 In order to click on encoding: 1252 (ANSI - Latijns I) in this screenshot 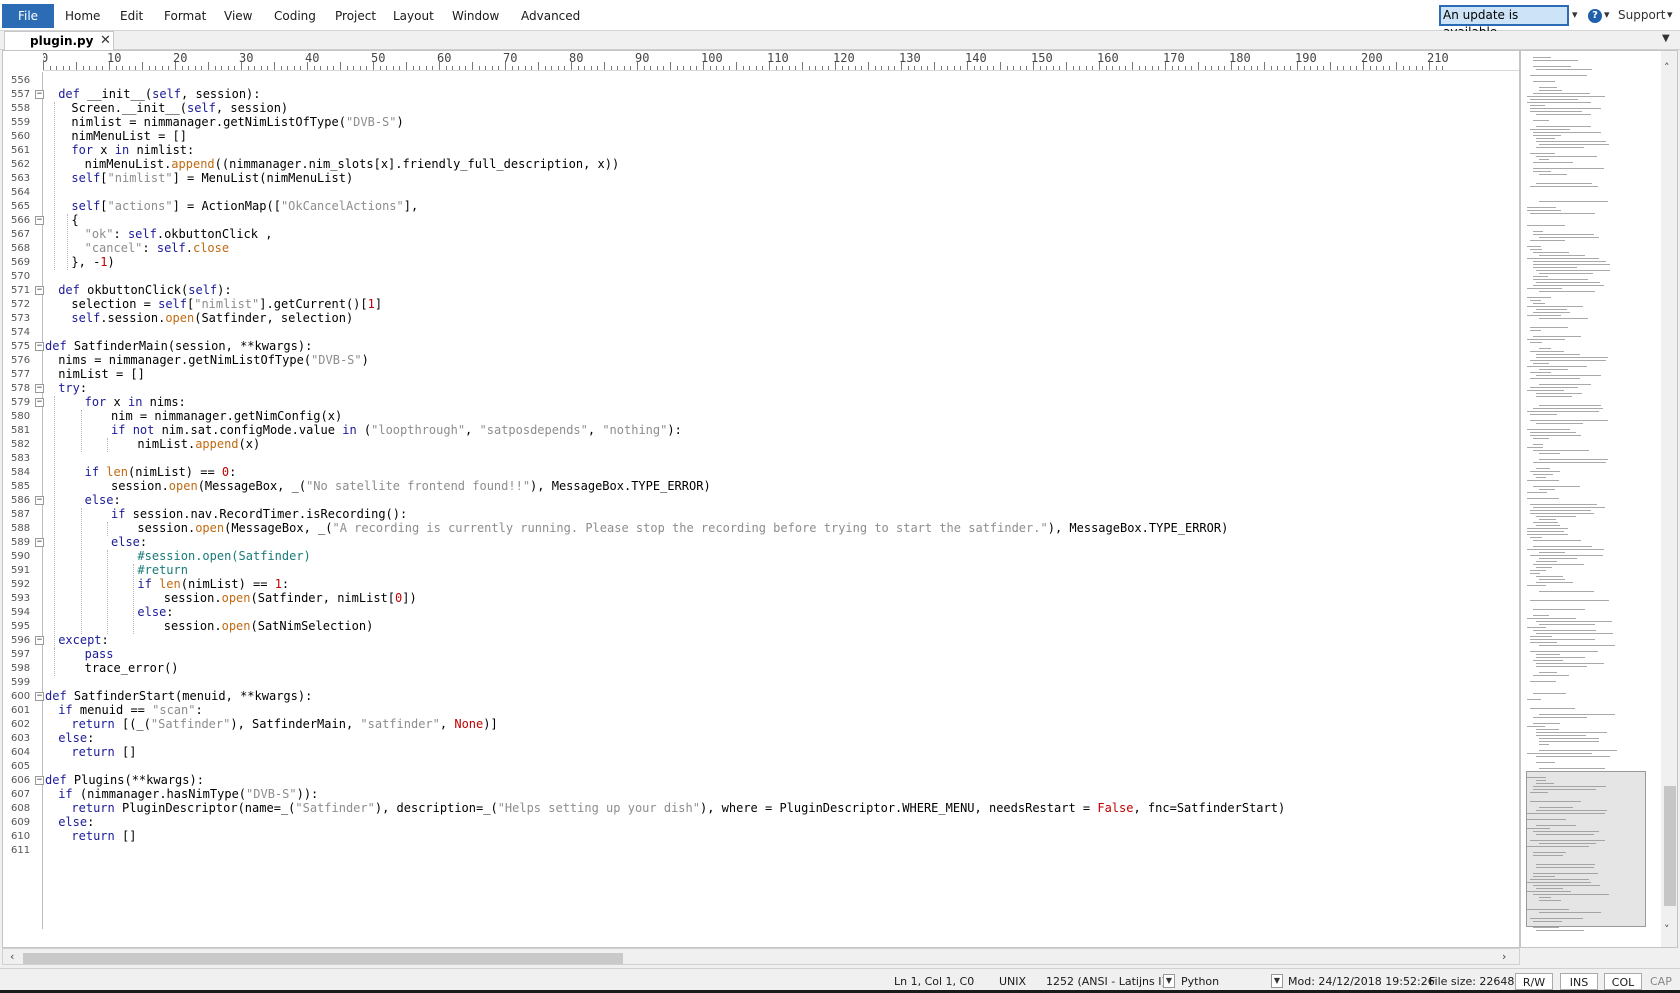, I will do `click(1106, 981)`.